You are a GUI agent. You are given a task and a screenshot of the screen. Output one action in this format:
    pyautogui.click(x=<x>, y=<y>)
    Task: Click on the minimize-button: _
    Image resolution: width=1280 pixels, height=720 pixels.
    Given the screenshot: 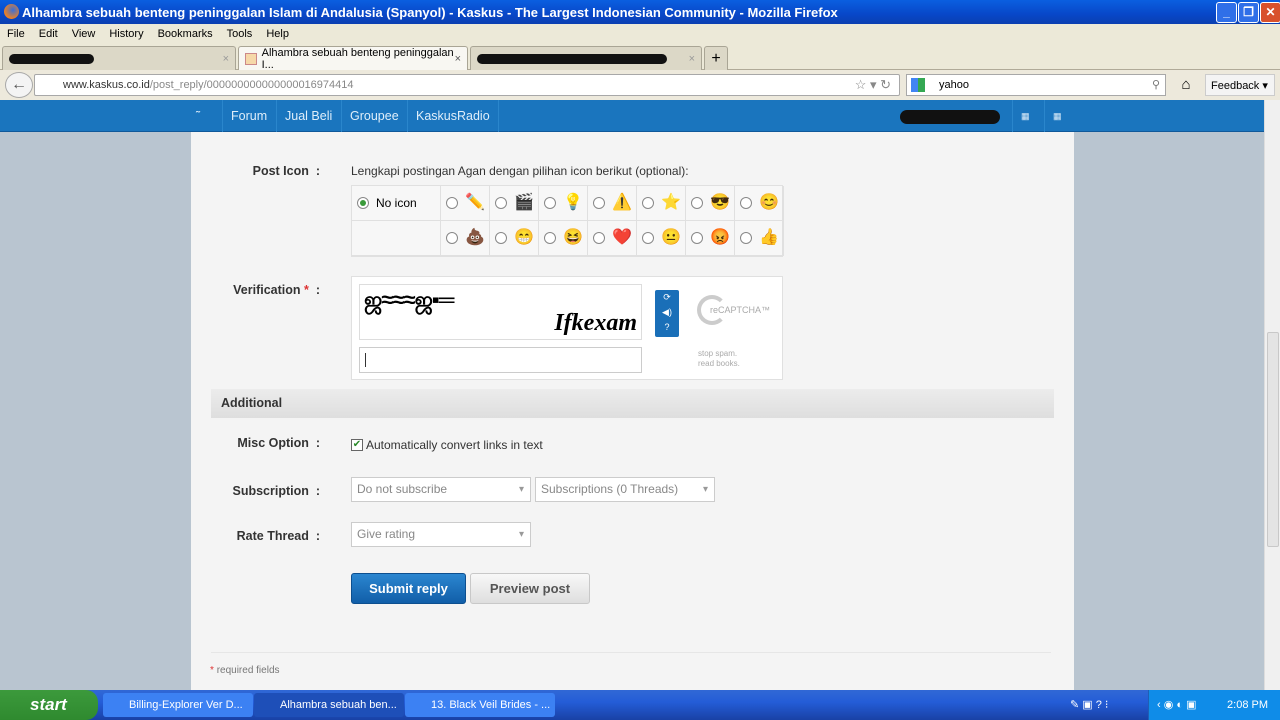 What is the action you would take?
    pyautogui.click(x=1226, y=12)
    